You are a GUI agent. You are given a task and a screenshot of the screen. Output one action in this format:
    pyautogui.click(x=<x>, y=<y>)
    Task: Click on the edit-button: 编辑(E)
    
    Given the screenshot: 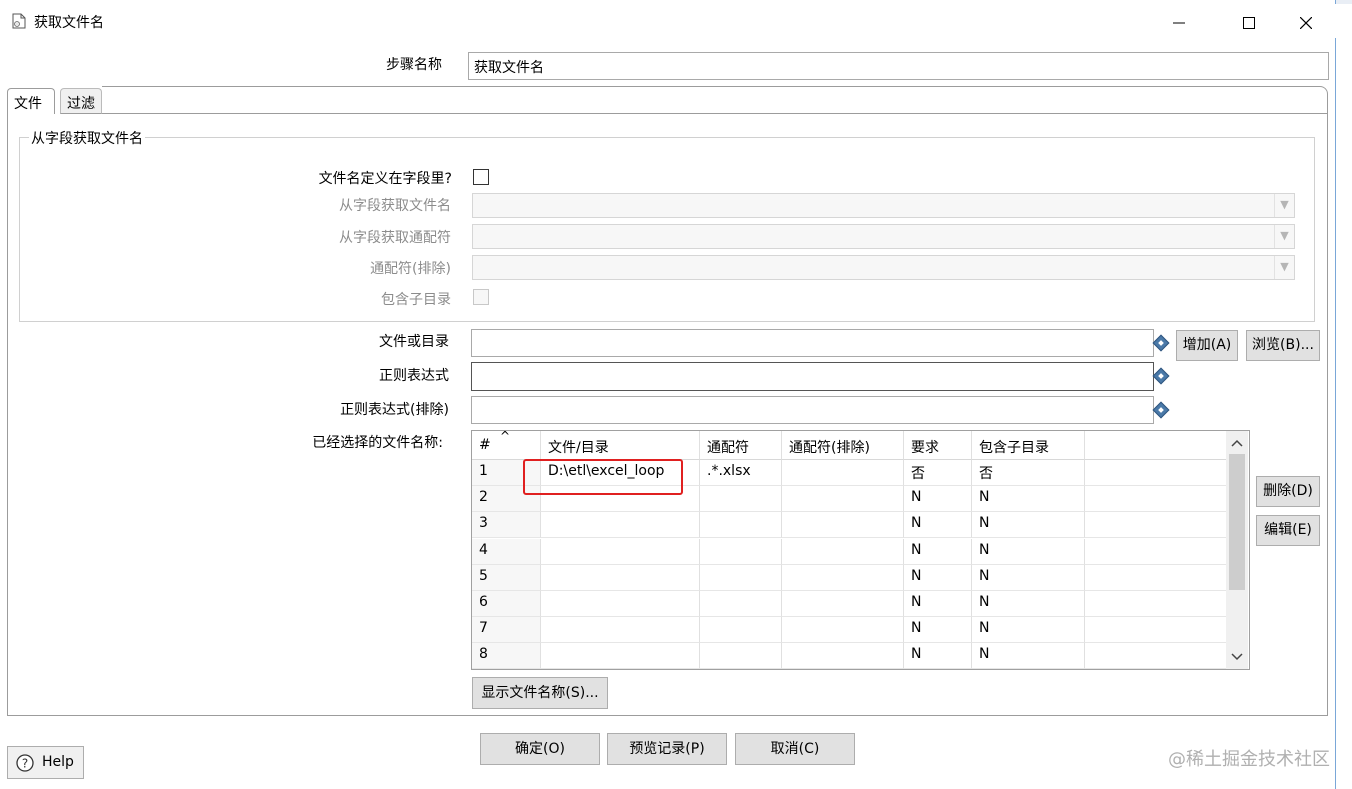 What is the action you would take?
    pyautogui.click(x=1288, y=530)
    